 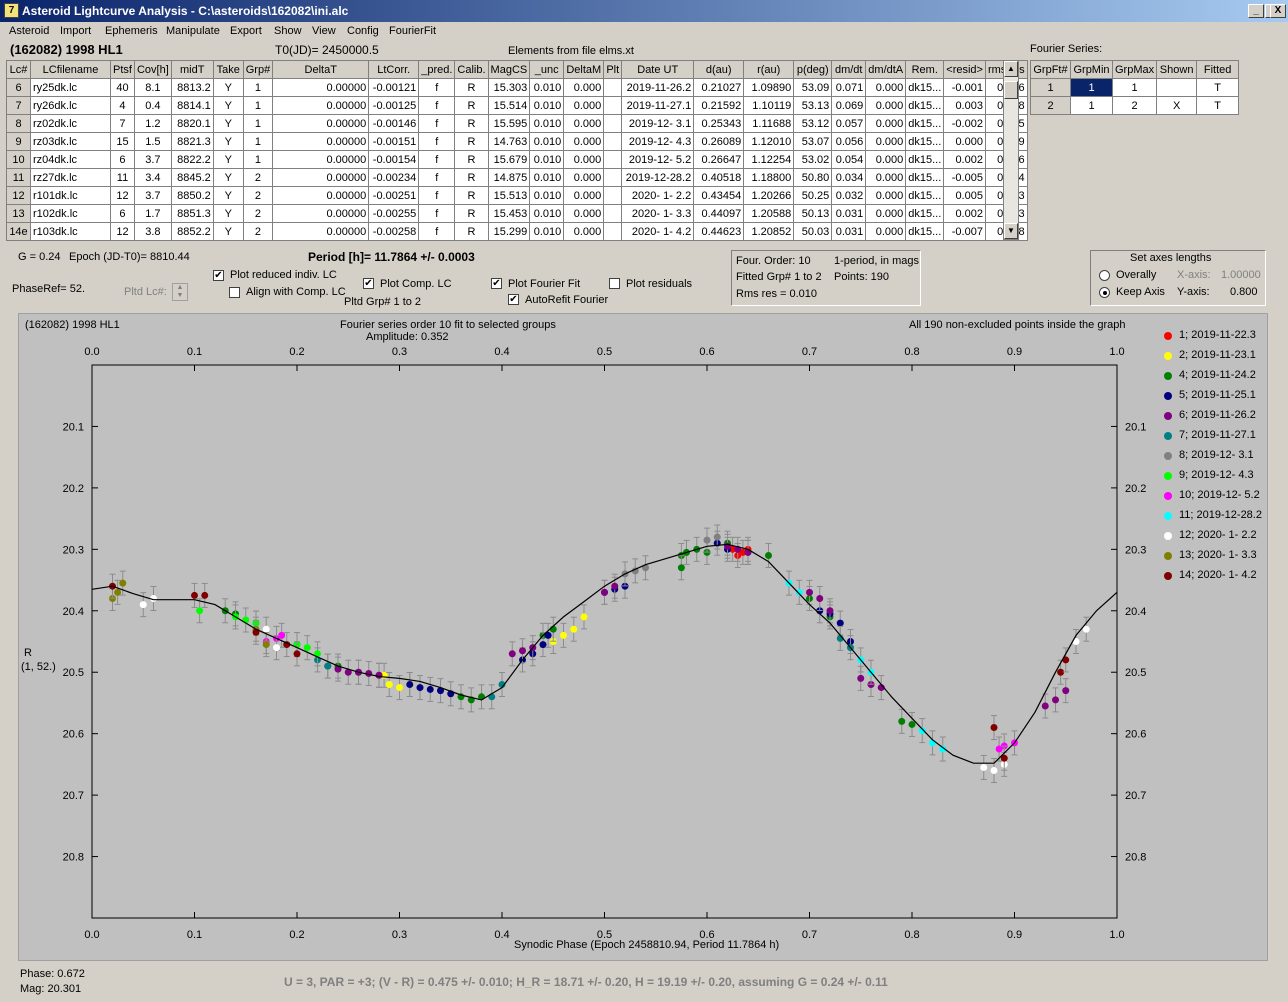 What do you see at coordinates (288, 31) in the screenshot?
I see `menu-show: Show` at bounding box center [288, 31].